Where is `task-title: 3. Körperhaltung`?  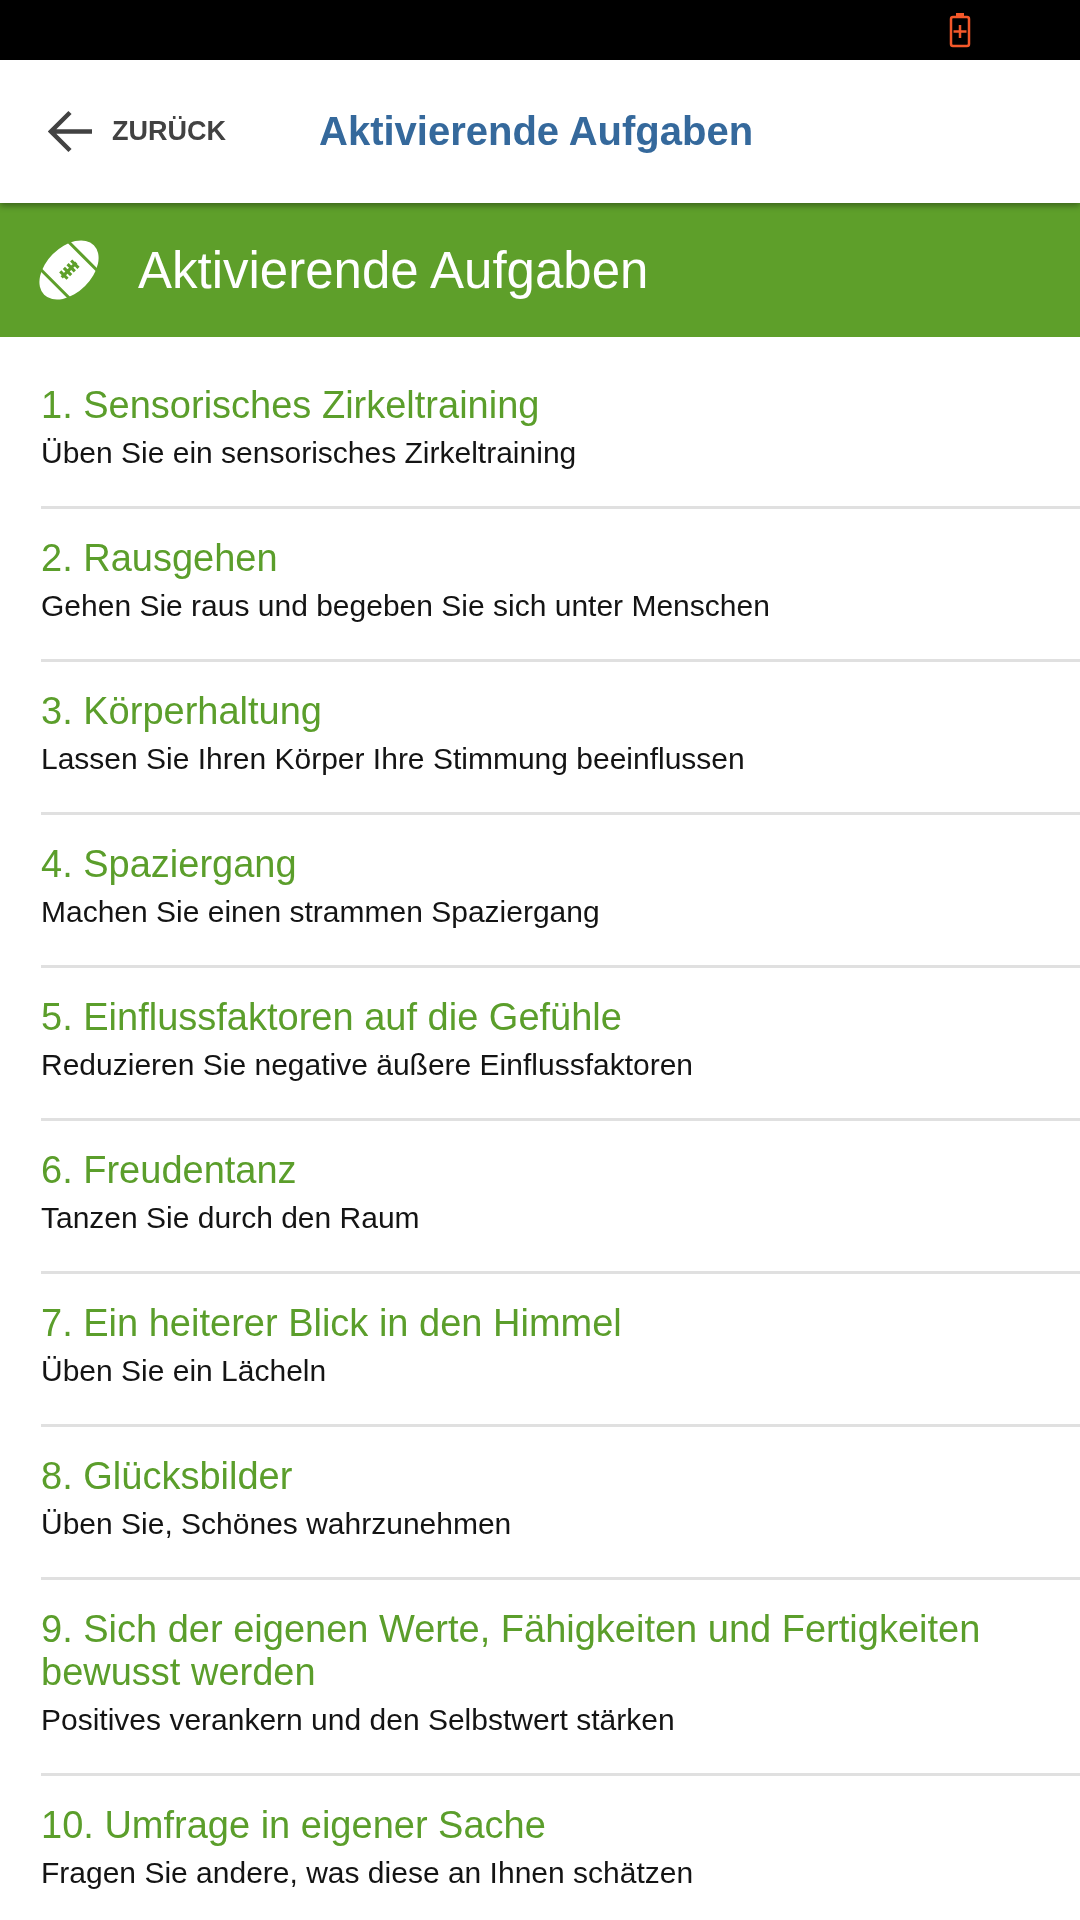
task-title: 3. Körperhaltung is located at coordinates (540, 711).